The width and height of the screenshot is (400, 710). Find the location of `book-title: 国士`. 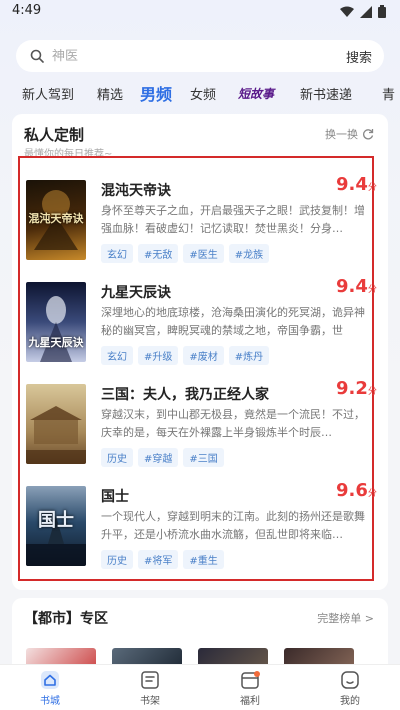

book-title: 国士 is located at coordinates (115, 496).